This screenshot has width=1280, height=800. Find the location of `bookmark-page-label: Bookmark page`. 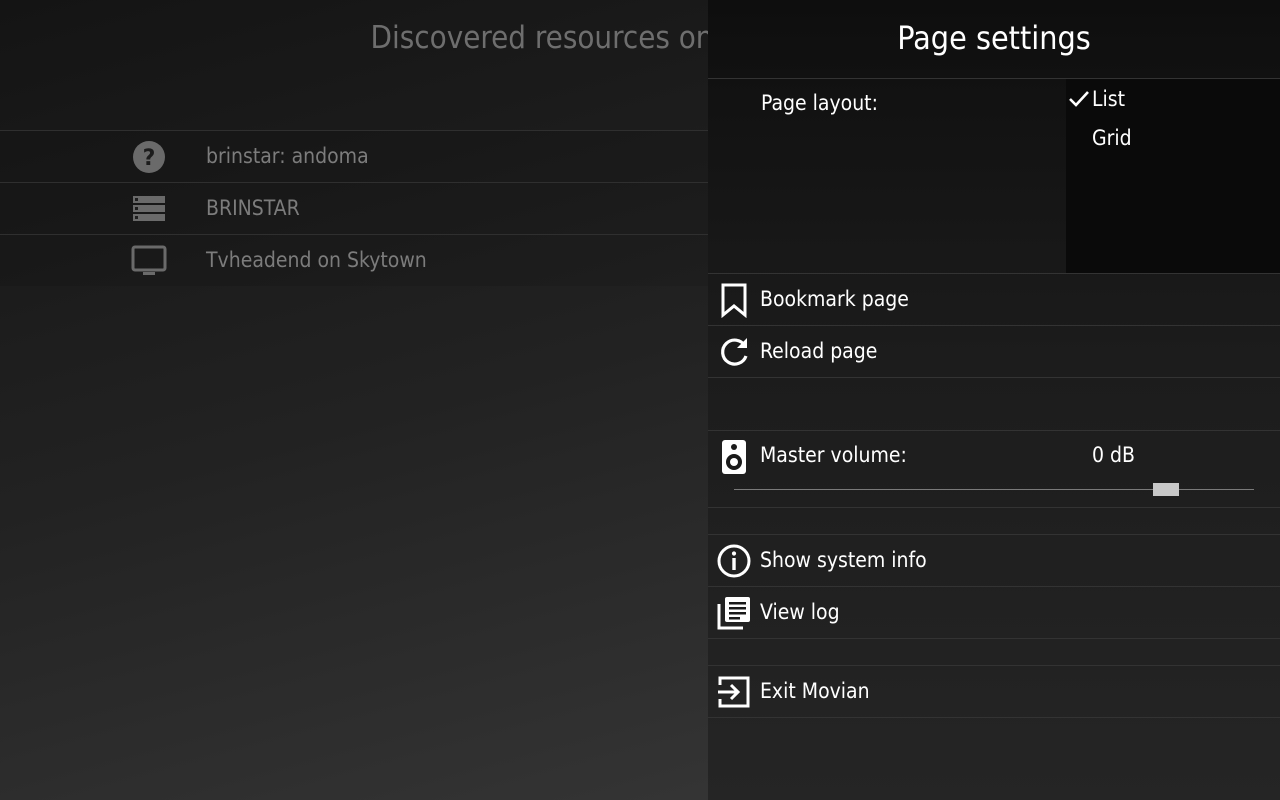

bookmark-page-label: Bookmark page is located at coordinates (834, 299).